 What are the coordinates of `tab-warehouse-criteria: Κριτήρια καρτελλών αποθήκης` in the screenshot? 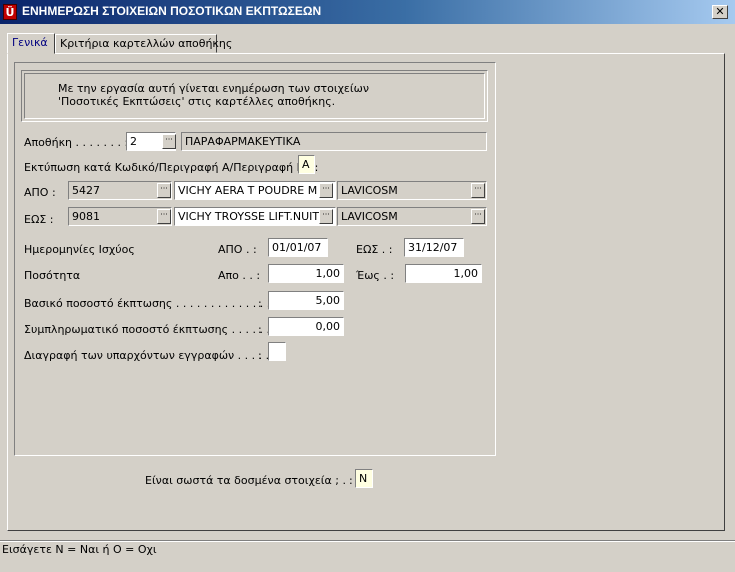 It's located at (143, 43).